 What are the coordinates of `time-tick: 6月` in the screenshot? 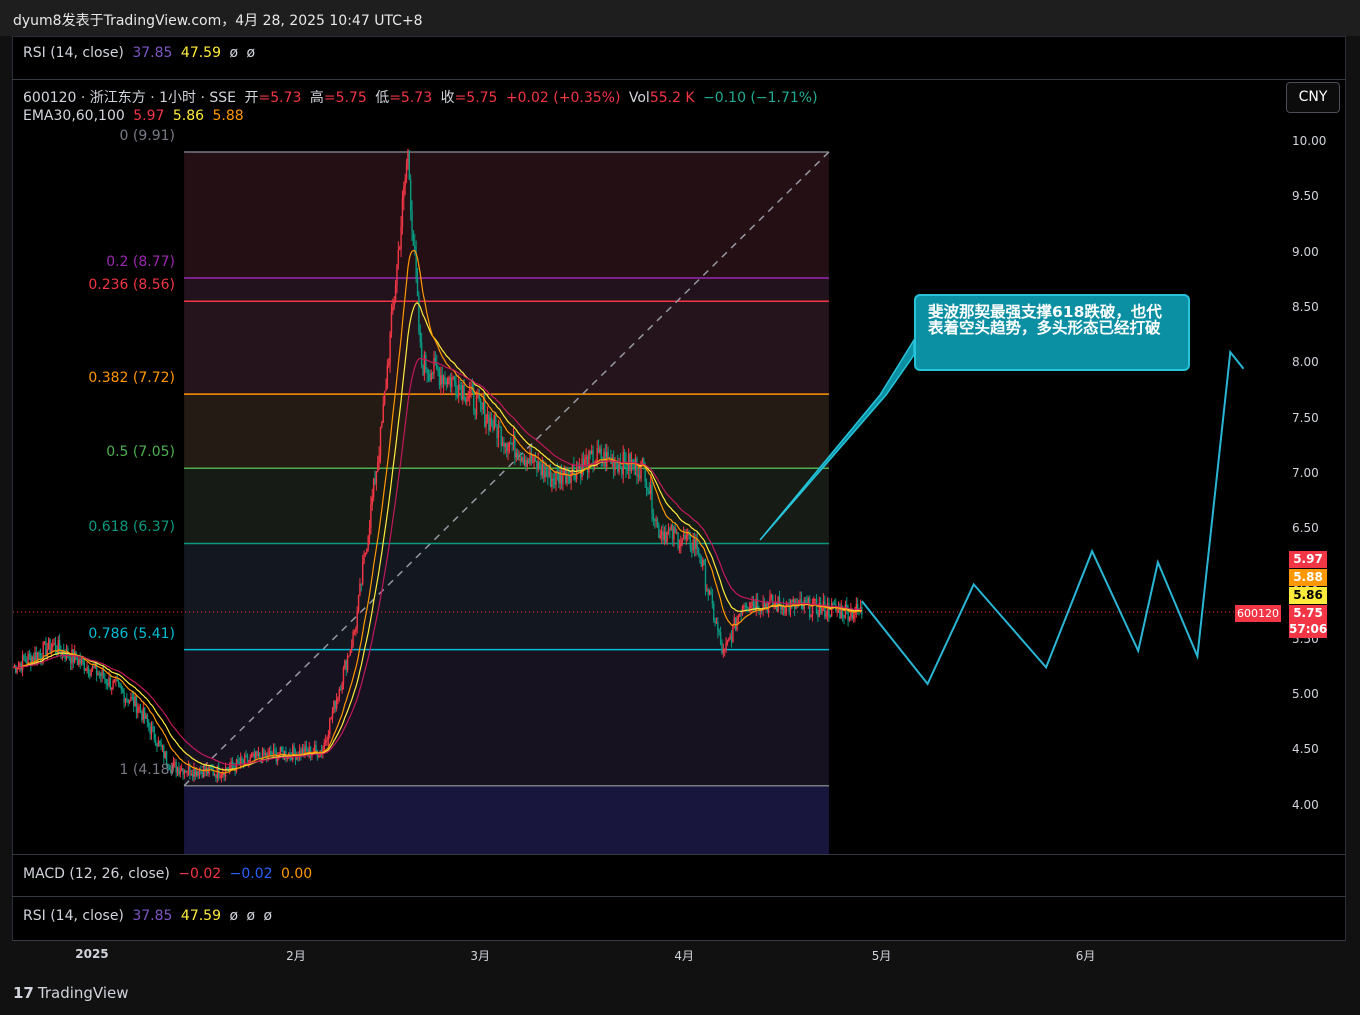 It's located at (1085, 956).